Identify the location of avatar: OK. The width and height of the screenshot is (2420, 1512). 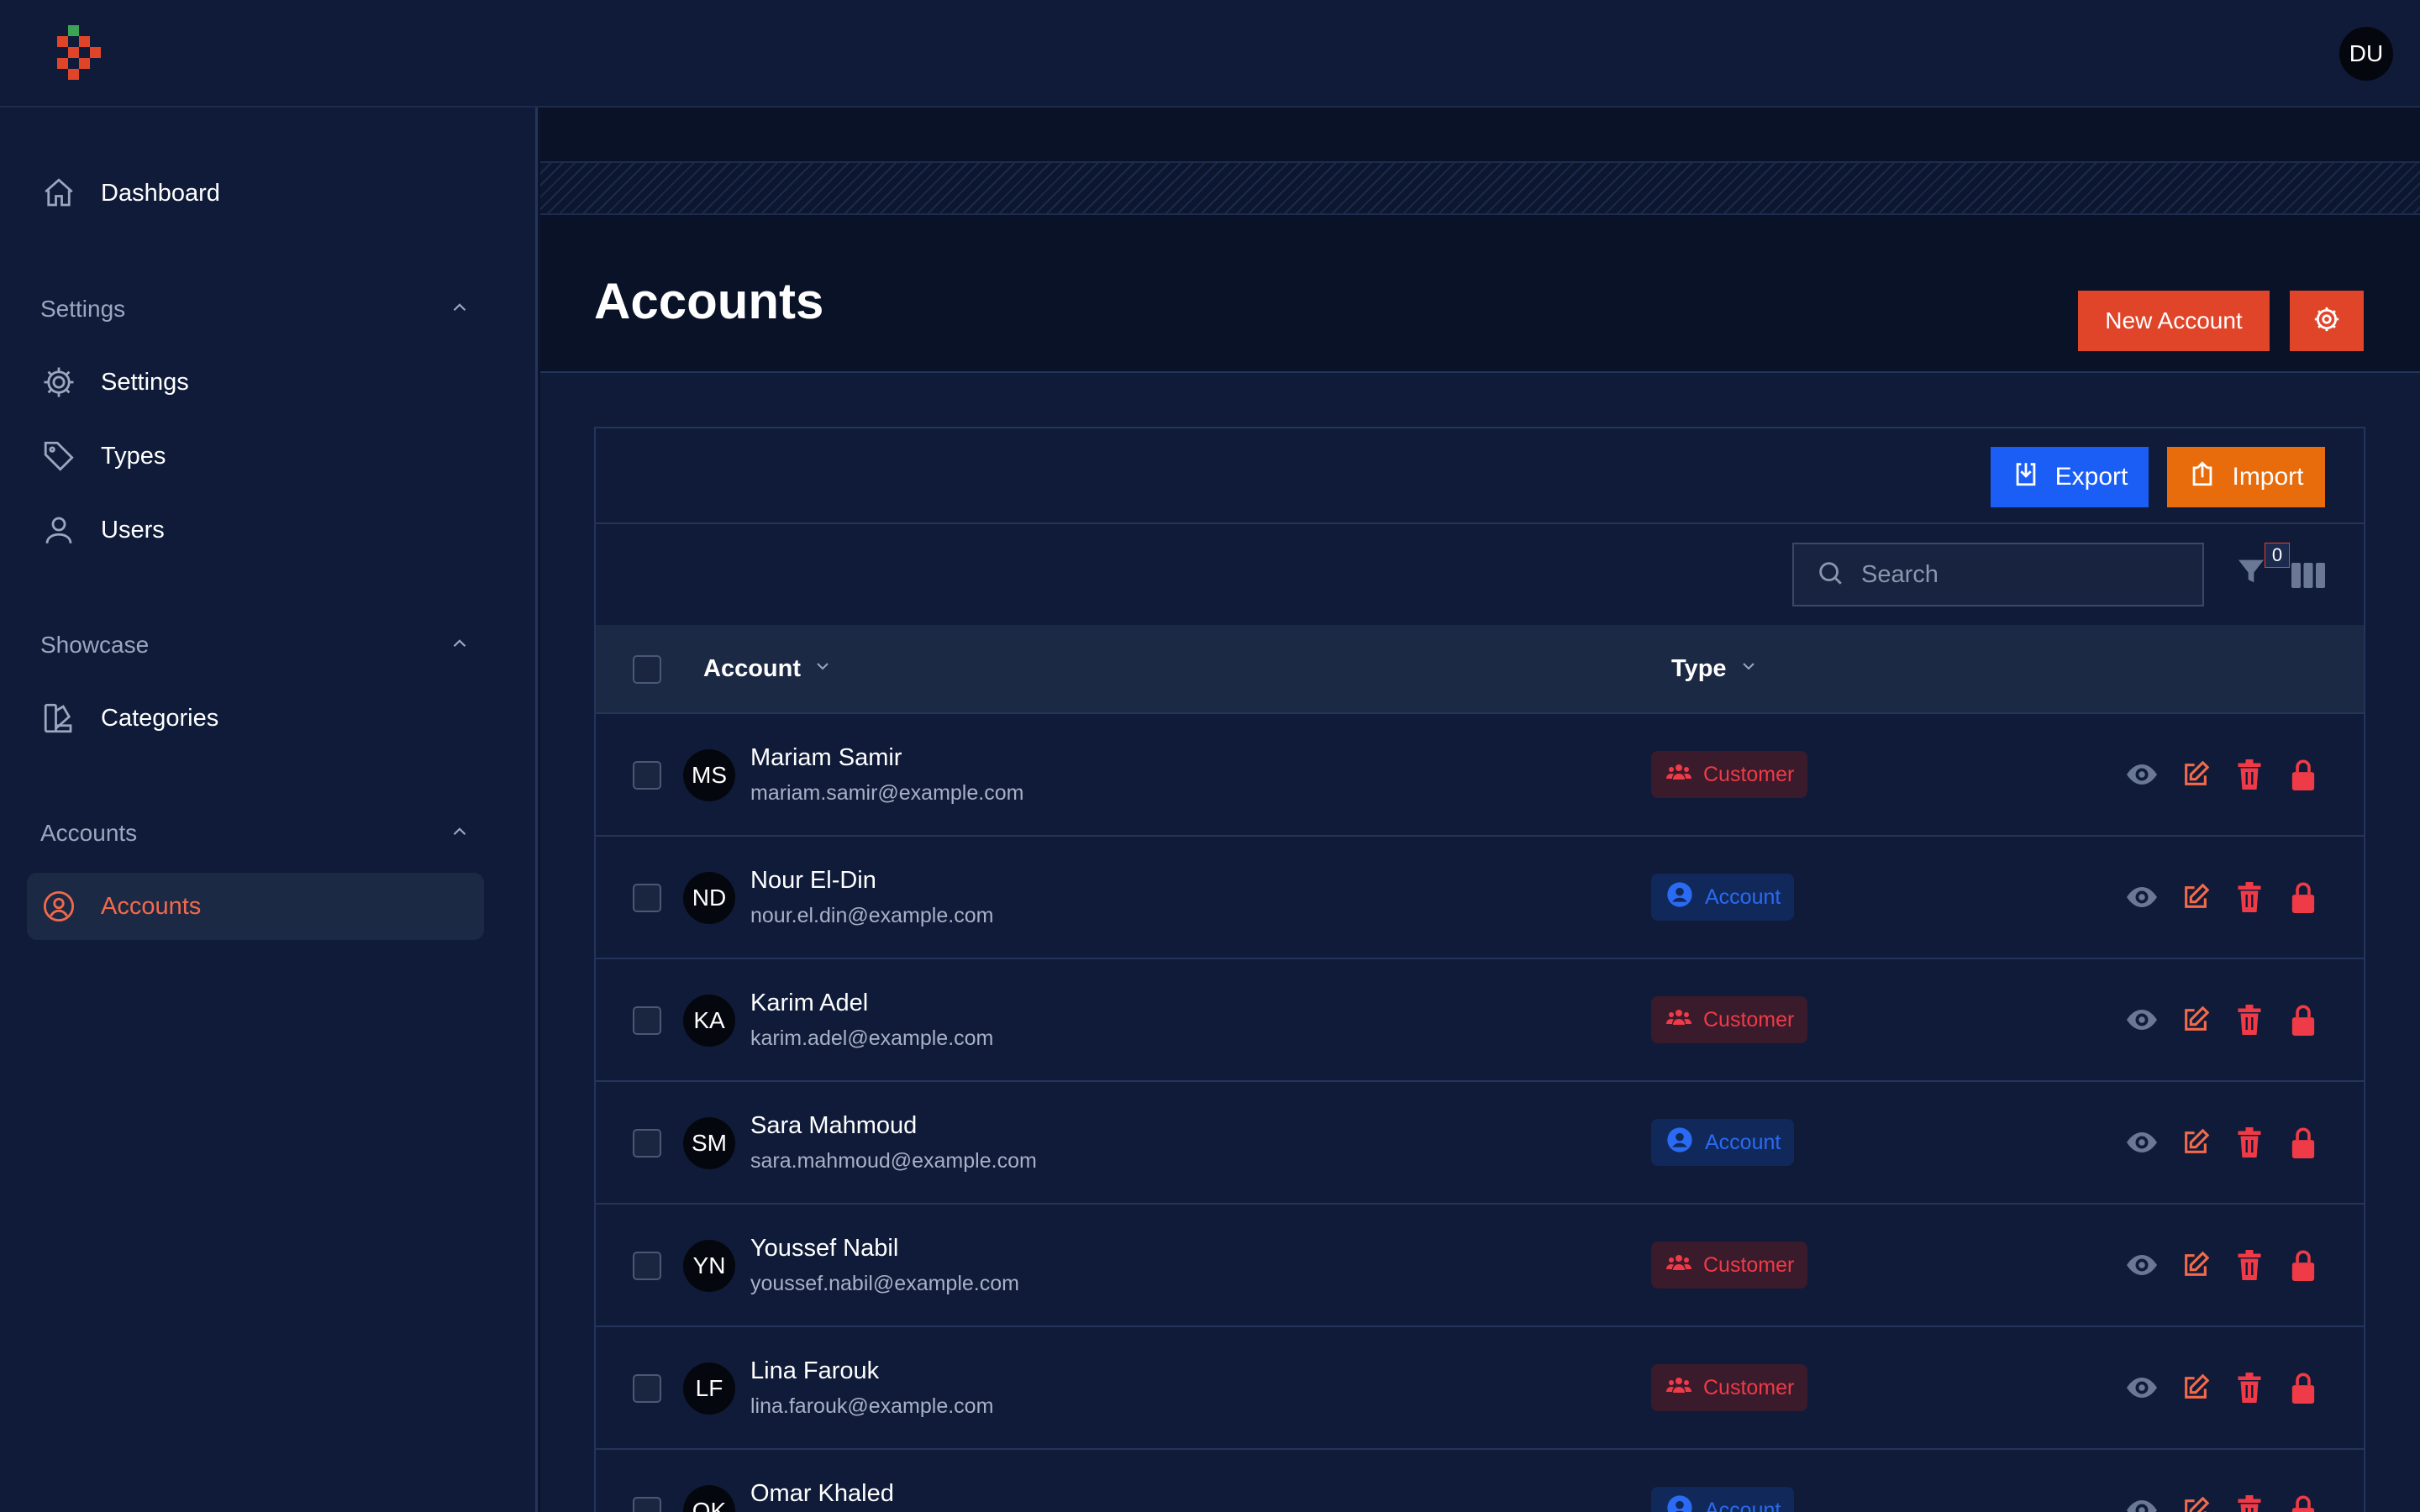
(709, 1498).